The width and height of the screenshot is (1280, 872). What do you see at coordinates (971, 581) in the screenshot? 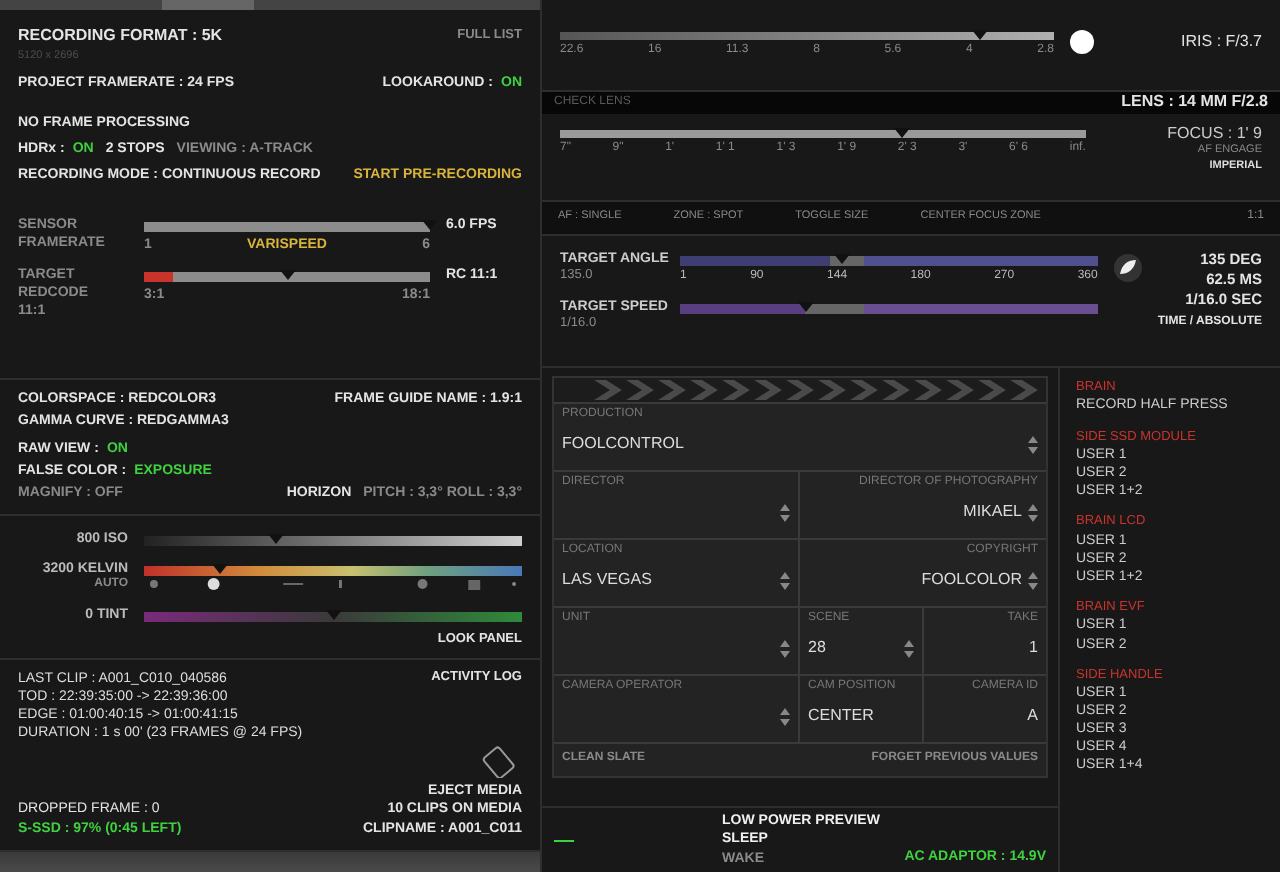
I see `field-value: FOOLCOLOR` at bounding box center [971, 581].